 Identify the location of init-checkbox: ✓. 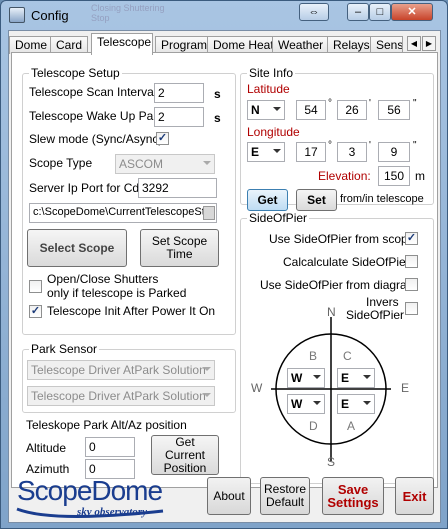
(35, 311).